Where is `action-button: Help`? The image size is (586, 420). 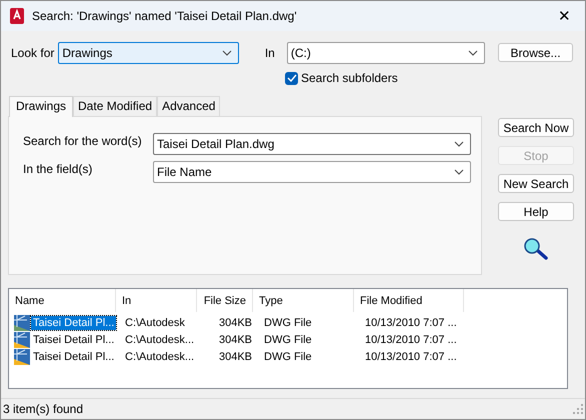
action-button: Help is located at coordinates (536, 211).